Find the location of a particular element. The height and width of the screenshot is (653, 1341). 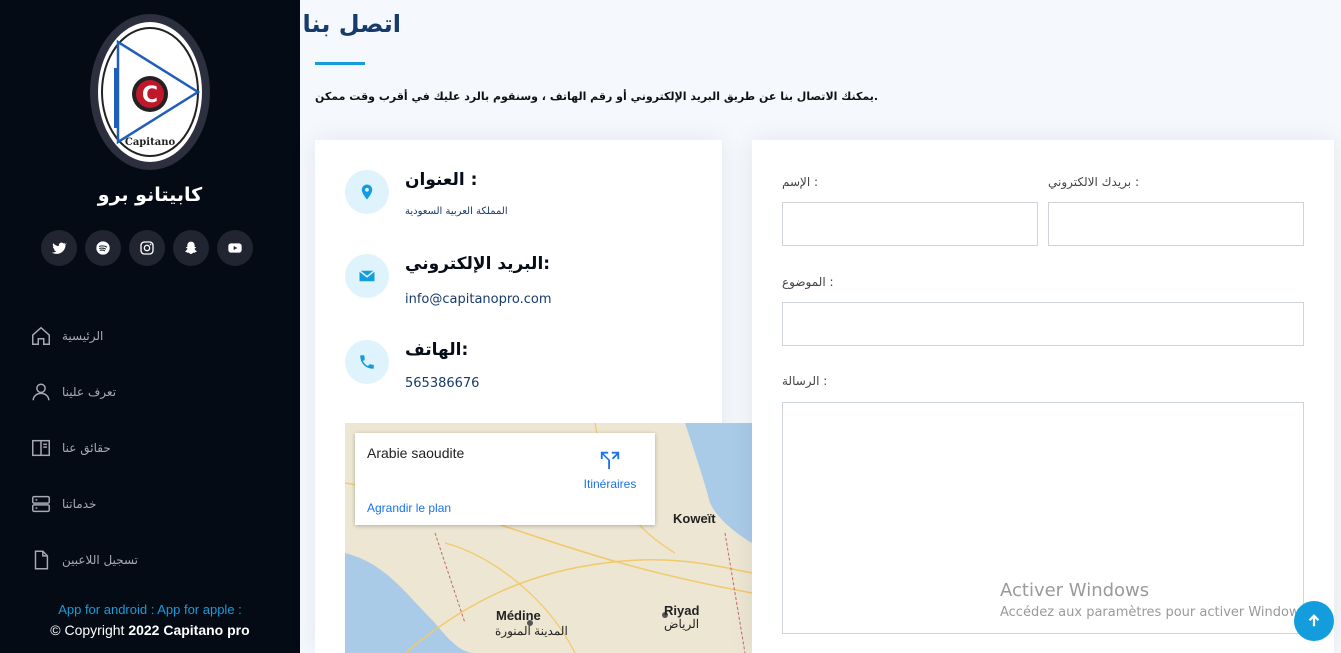

svg-text: Capitano is located at coordinates (150, 142).